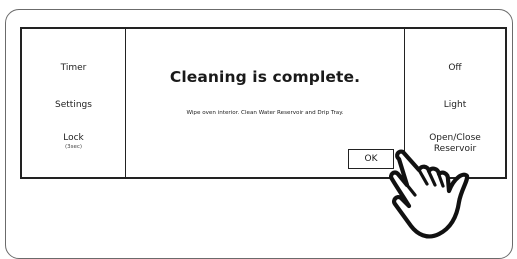 This screenshot has width=517, height=259. I want to click on timer-button: Timer, so click(73, 68).